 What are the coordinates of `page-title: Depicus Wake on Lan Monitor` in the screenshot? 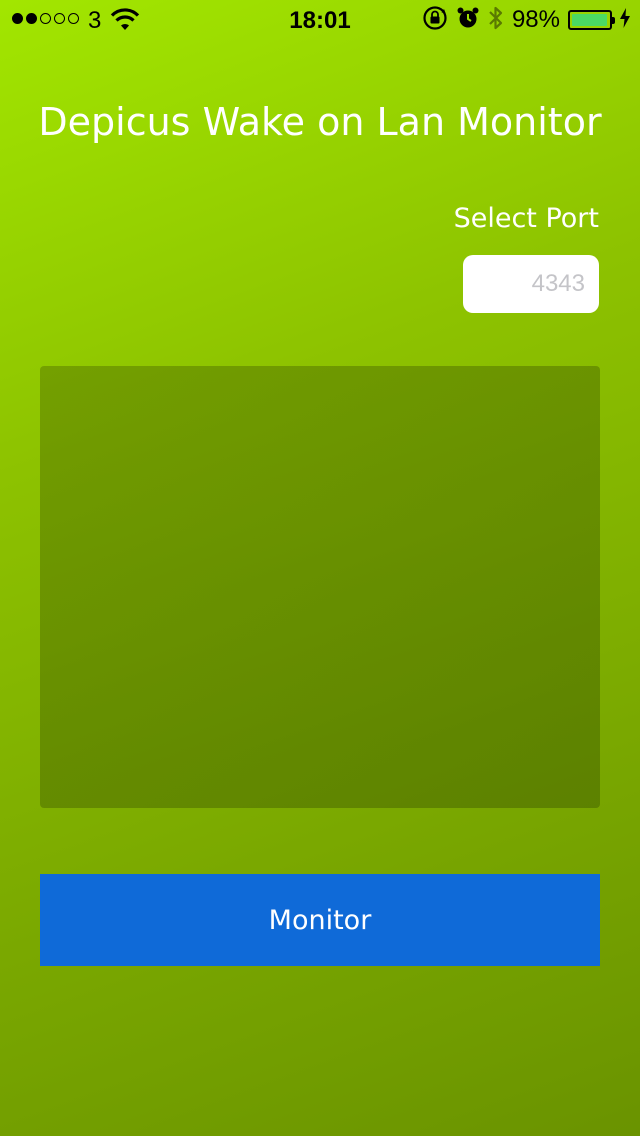 It's located at (320, 122).